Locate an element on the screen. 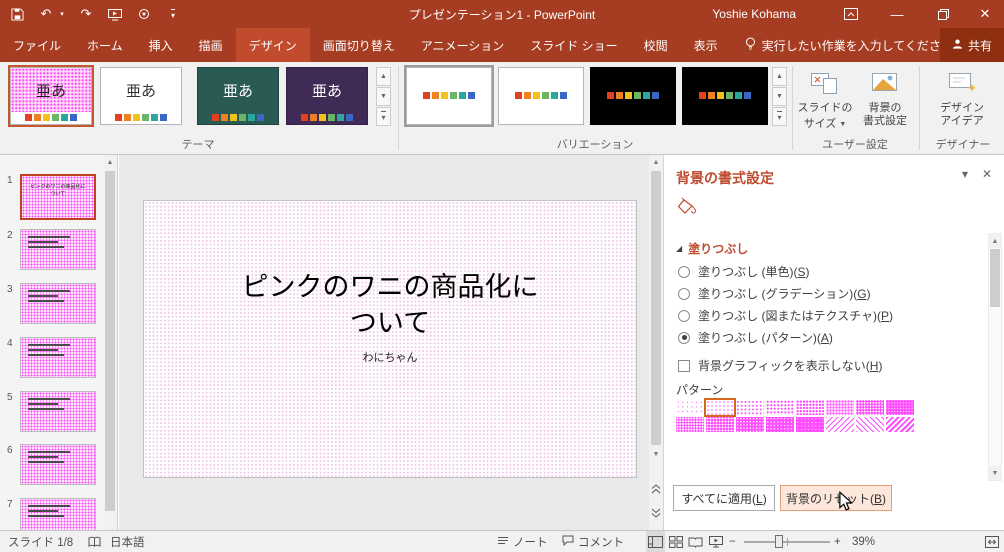 This screenshot has width=1004, height=552. slide-thumbnail-3: 3 is located at coordinates (51, 303).